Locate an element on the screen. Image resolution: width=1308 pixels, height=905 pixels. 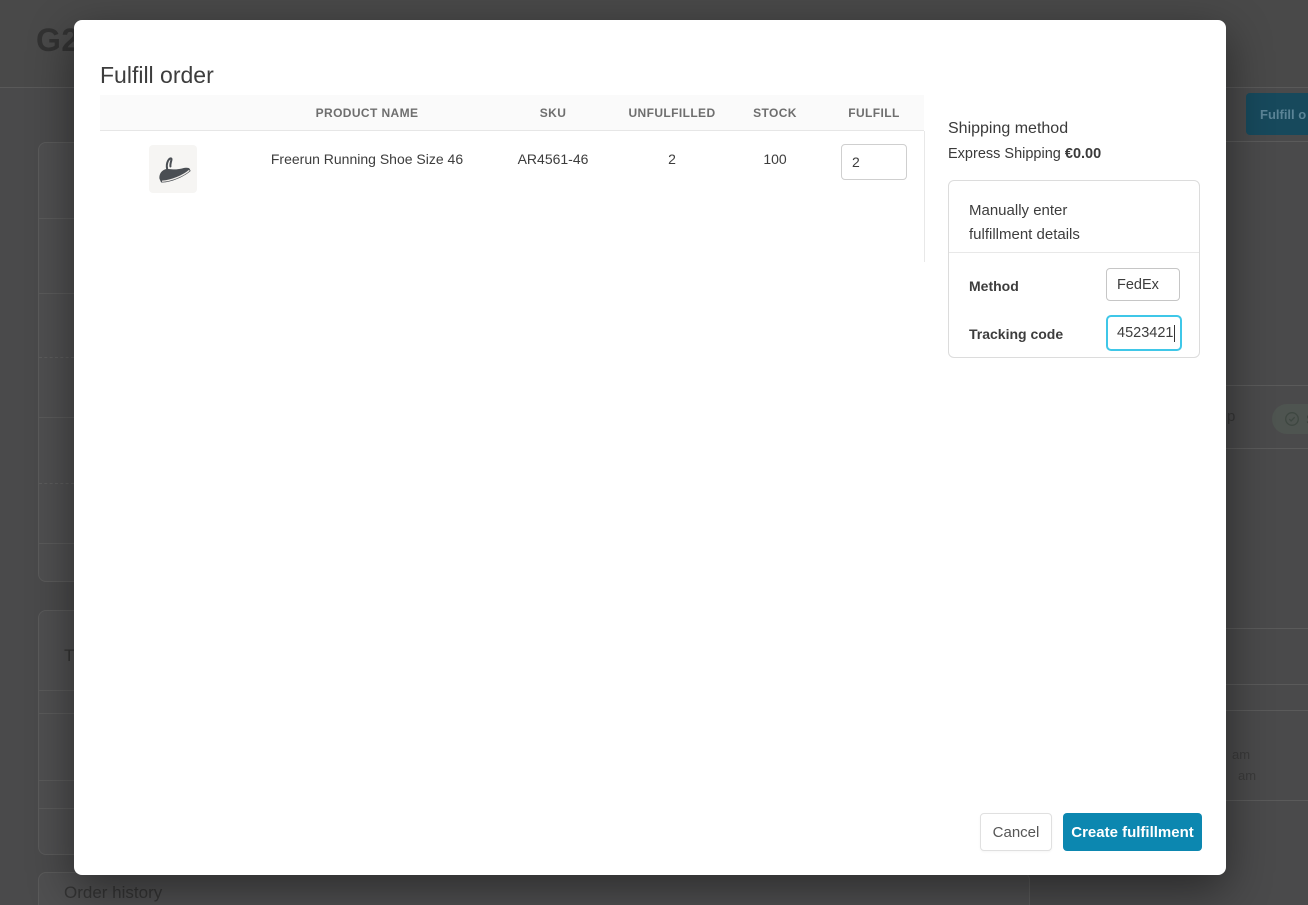
column-header-product-name: PRODUCT NAME is located at coordinates (367, 112).